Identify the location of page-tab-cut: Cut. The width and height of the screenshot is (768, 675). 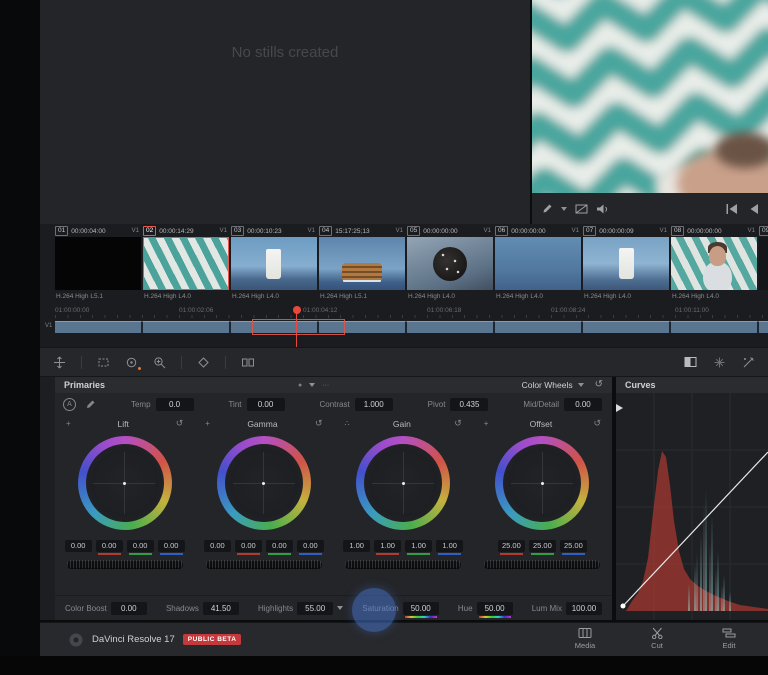
(657, 638).